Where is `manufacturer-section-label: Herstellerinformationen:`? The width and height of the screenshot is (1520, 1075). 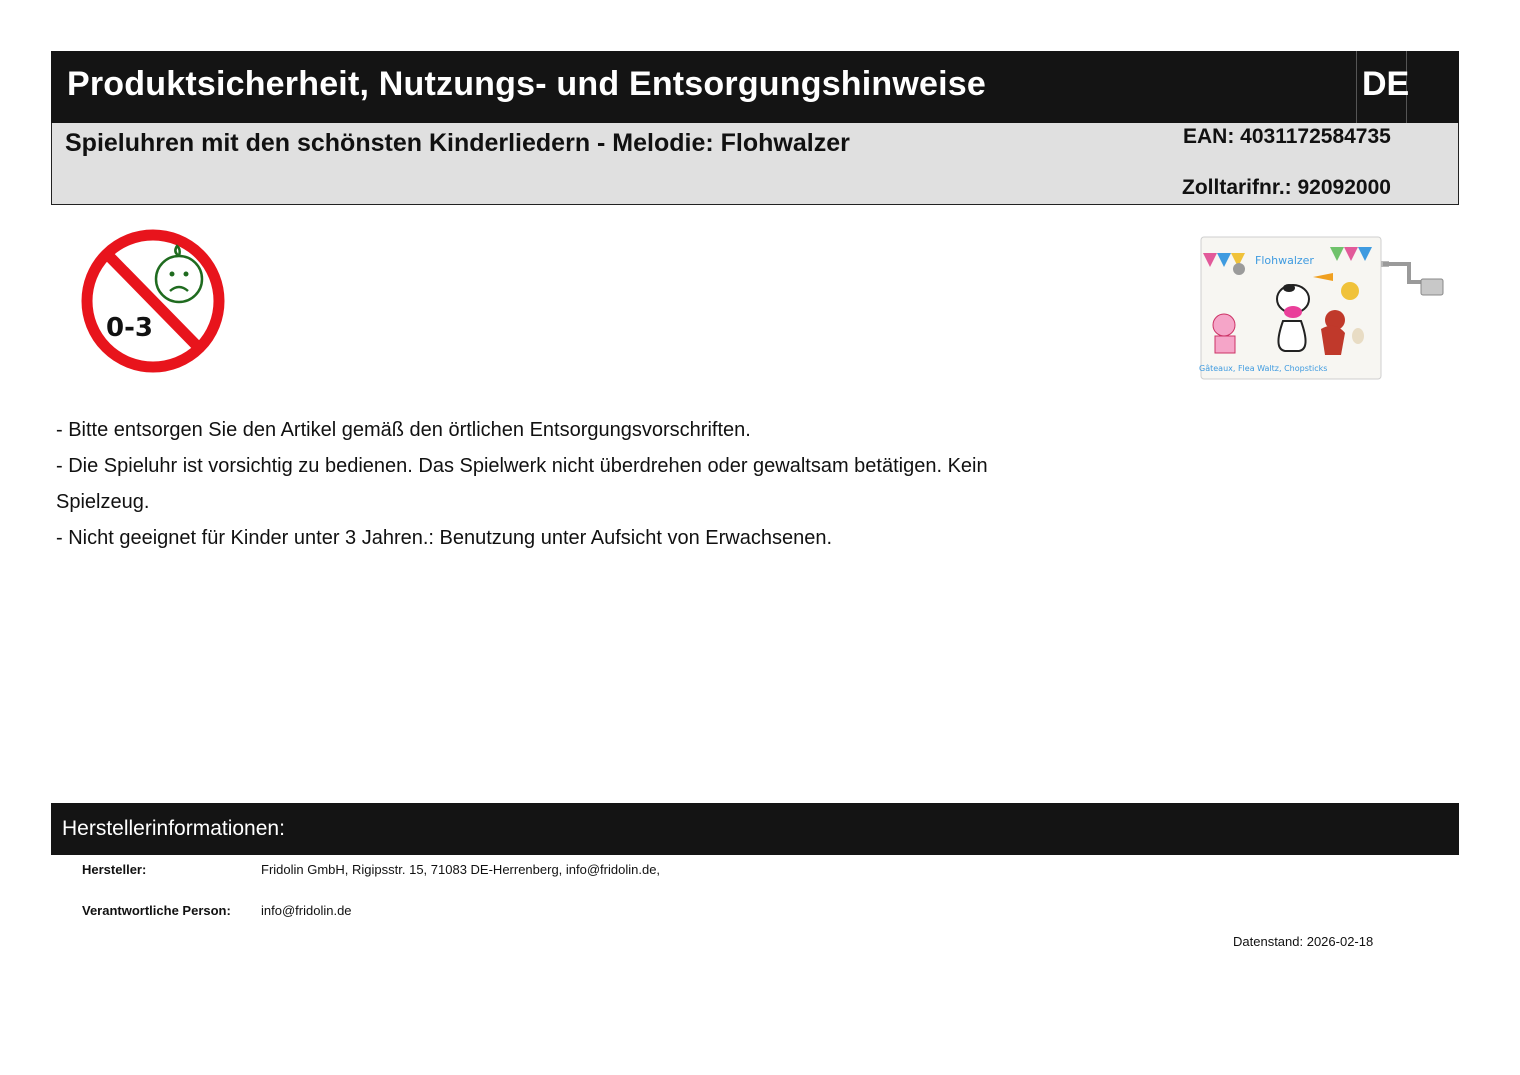
manufacturer-section-label: Herstellerinformationen: is located at coordinates (173, 828).